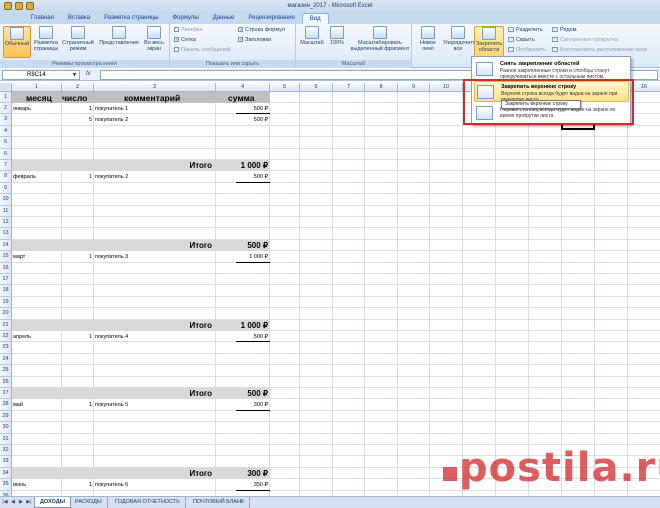 The width and height of the screenshot is (660, 508). What do you see at coordinates (188, 30) in the screenshot?
I see `ruler-checkbox: Линейка` at bounding box center [188, 30].